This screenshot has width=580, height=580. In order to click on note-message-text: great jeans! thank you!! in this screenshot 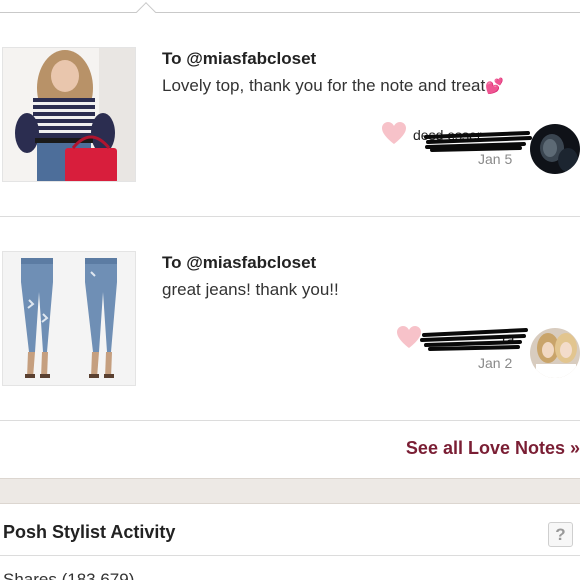, I will do `click(250, 289)`.